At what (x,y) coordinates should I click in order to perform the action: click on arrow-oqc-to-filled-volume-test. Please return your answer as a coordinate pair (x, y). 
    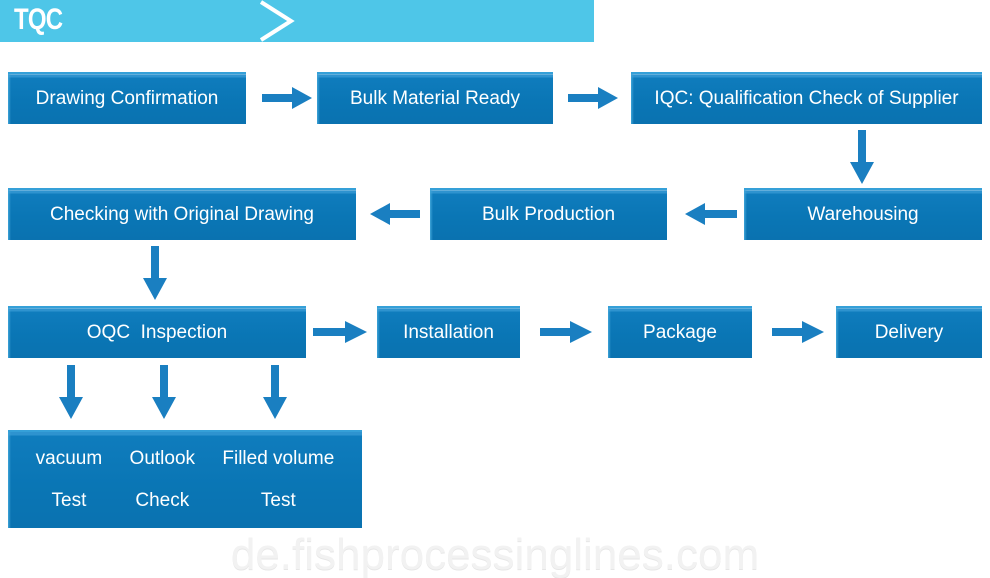
    Looking at the image, I should click on (275, 392).